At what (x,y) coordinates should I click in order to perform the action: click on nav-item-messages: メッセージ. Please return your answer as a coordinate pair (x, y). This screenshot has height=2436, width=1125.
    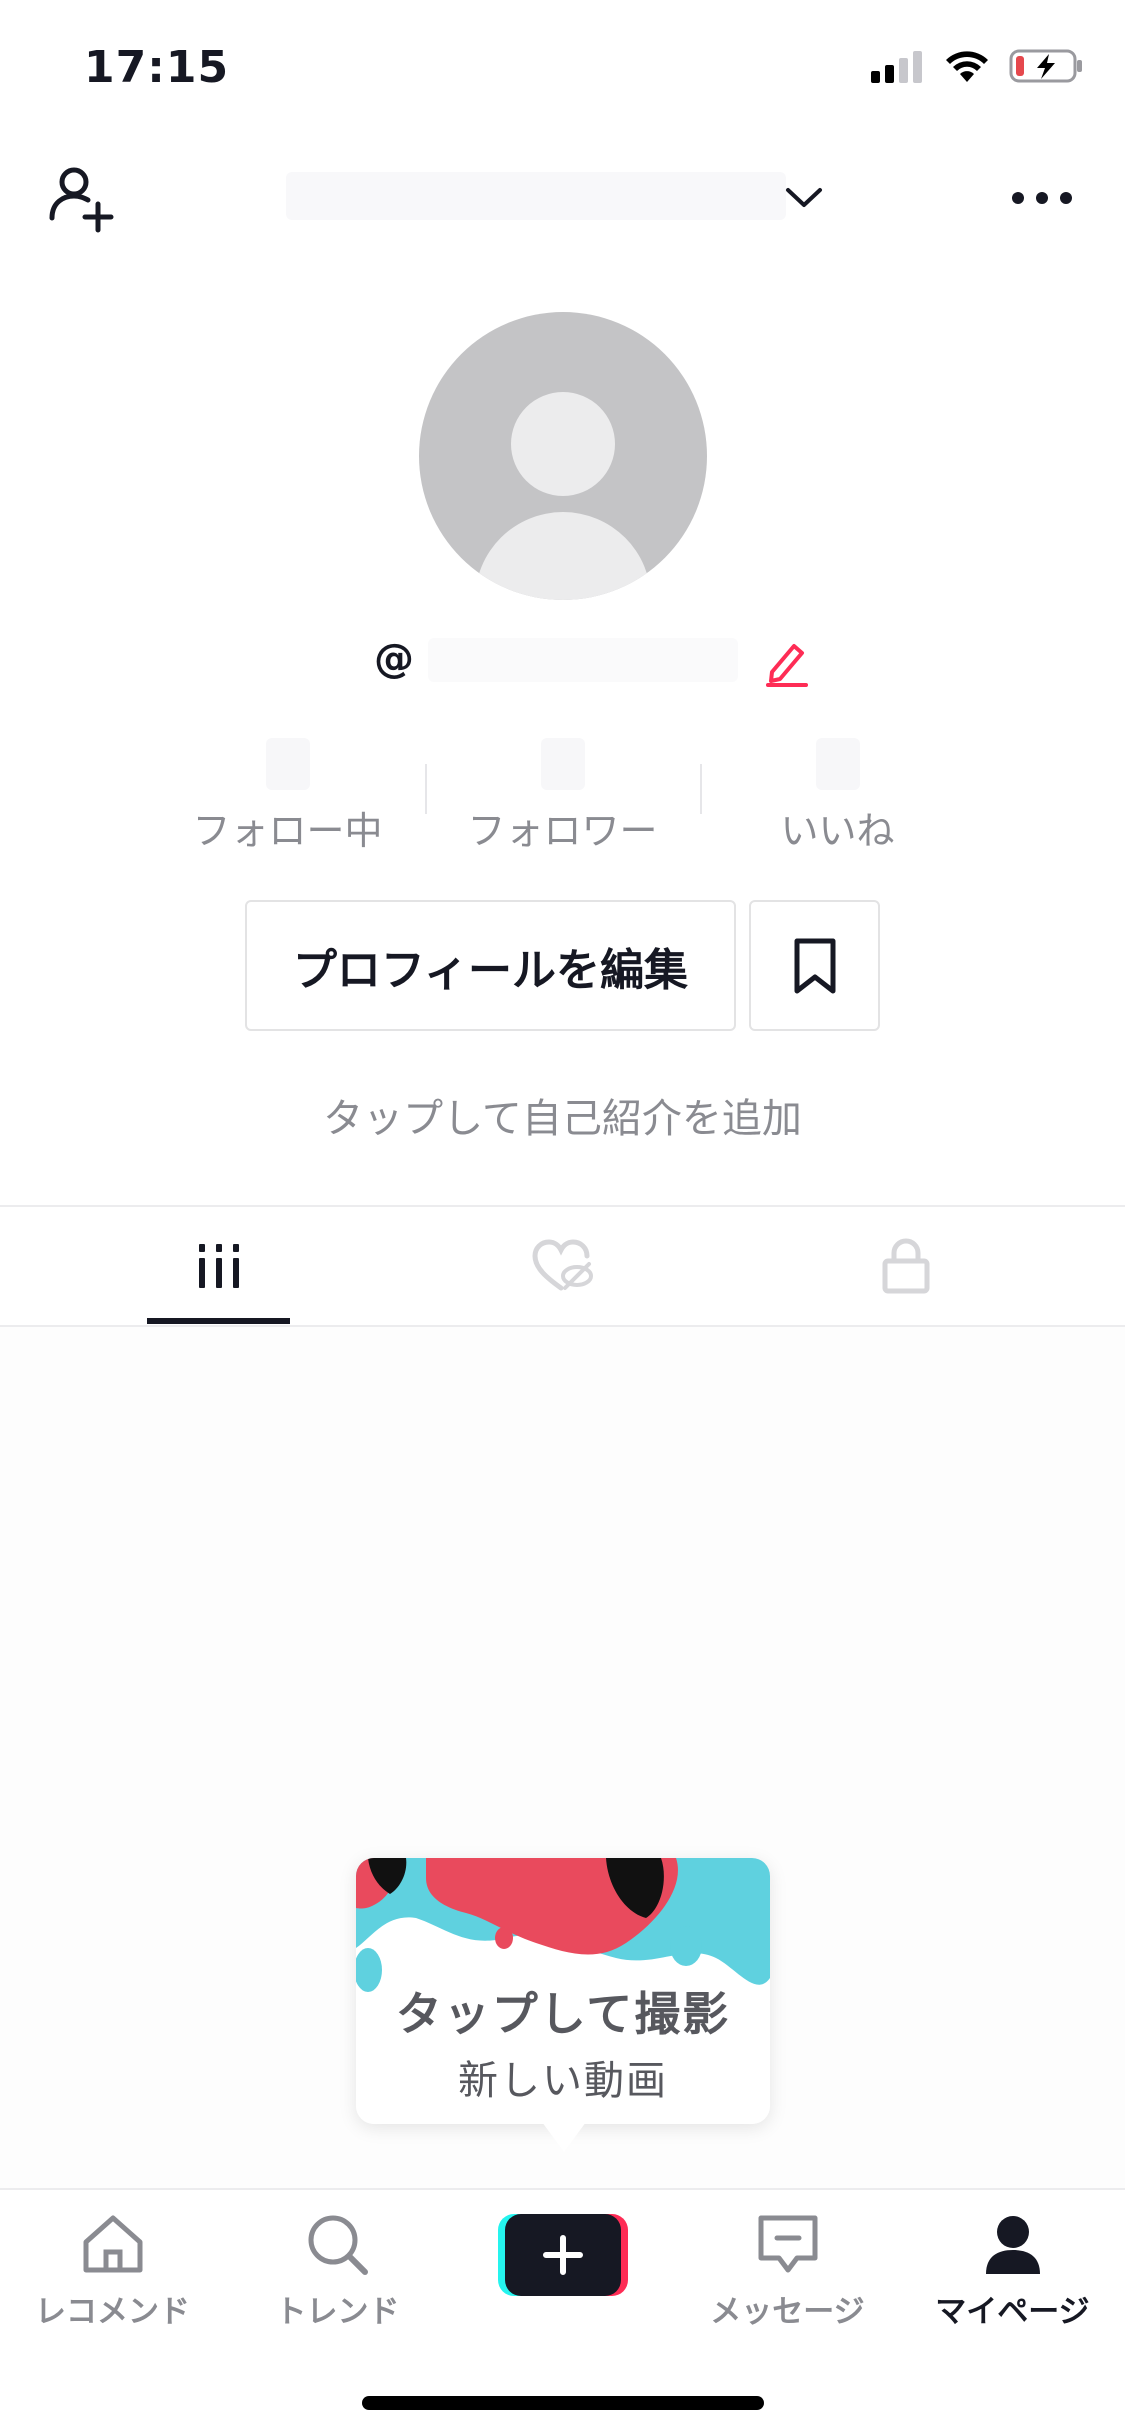
    Looking at the image, I should click on (787, 2271).